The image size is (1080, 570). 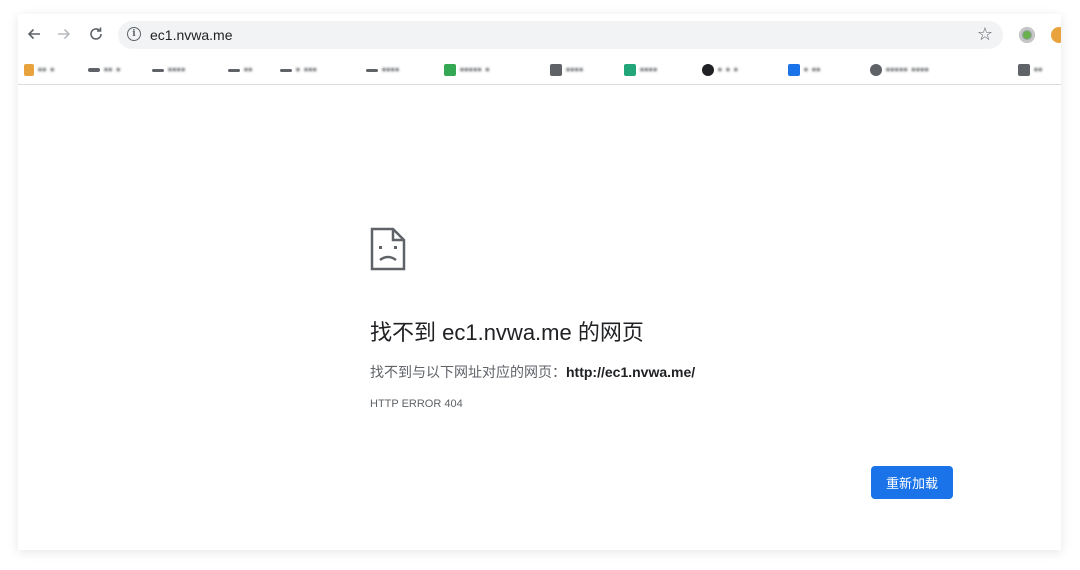 I want to click on browser-toolbar: i ec1.nvwa.me ☆, so click(x=539, y=35).